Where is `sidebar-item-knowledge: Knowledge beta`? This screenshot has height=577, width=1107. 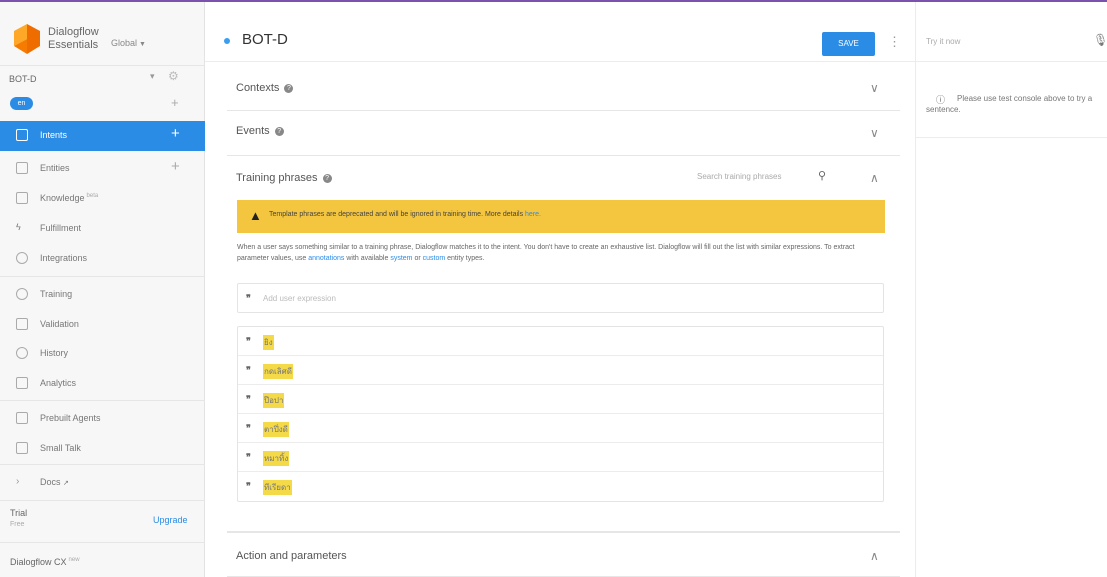 sidebar-item-knowledge: Knowledge beta is located at coordinates (102, 199).